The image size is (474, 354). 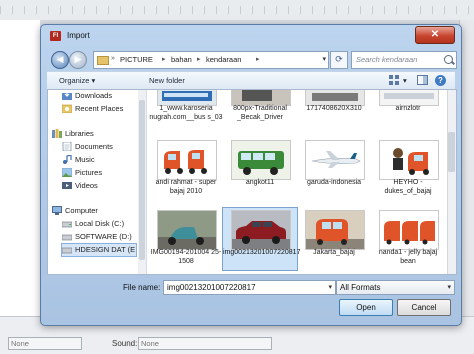 What do you see at coordinates (20, 175) in the screenshot?
I see `host-stage` at bounding box center [20, 175].